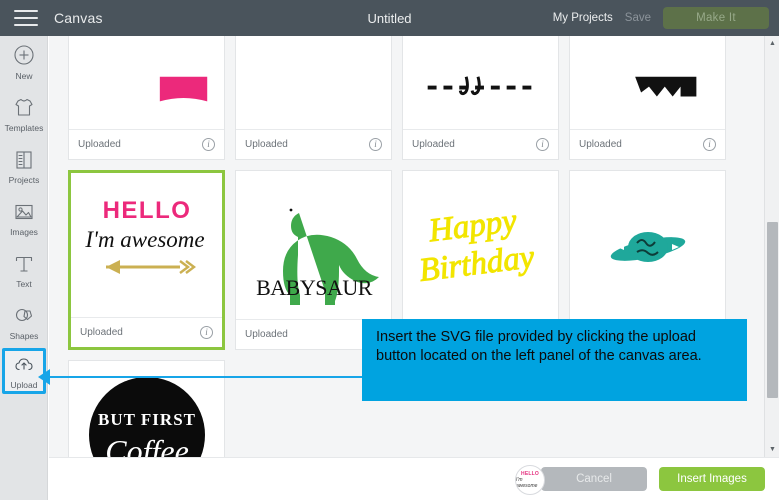  I want to click on card-artwork: BABYSAUR, so click(313, 245).